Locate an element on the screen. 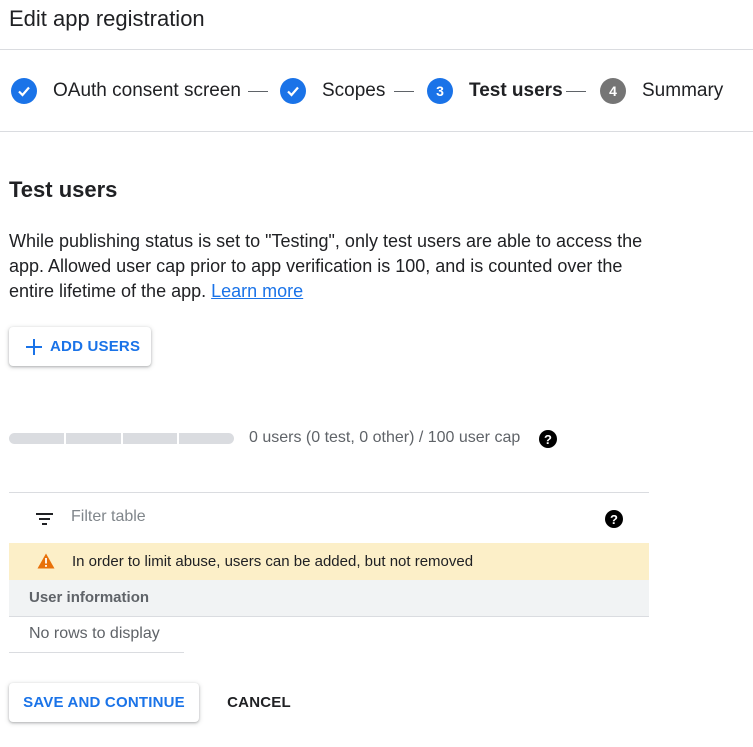 Image resolution: width=753 pixels, height=747 pixels. user-cap-text: 0 users (0 test, 0 other) / 100 user cap is located at coordinates (385, 437).